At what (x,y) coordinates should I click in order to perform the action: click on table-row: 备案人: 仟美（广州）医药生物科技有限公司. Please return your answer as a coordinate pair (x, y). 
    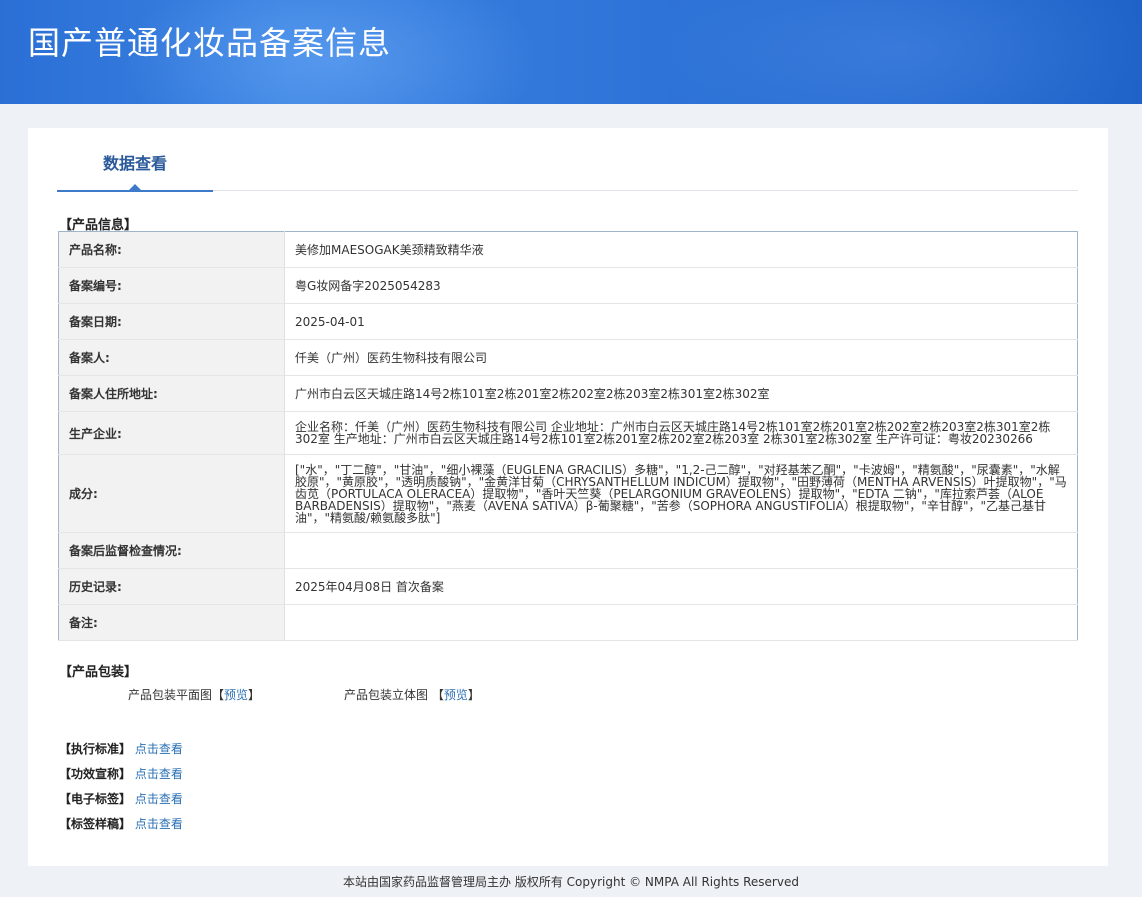
    Looking at the image, I should click on (568, 357).